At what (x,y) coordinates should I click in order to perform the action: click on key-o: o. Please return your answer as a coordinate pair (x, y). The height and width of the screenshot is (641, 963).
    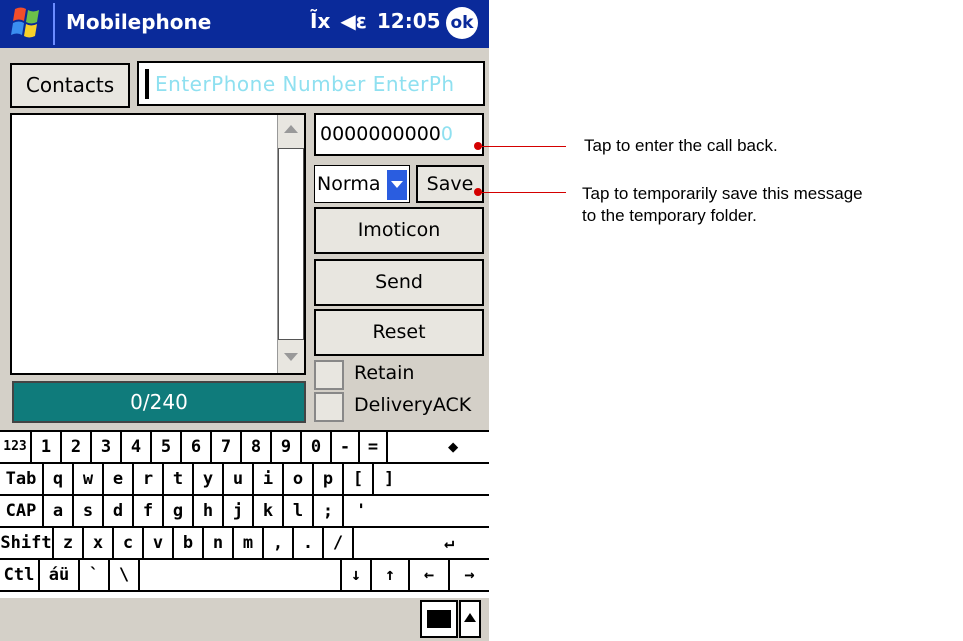
    Looking at the image, I should click on (299, 479).